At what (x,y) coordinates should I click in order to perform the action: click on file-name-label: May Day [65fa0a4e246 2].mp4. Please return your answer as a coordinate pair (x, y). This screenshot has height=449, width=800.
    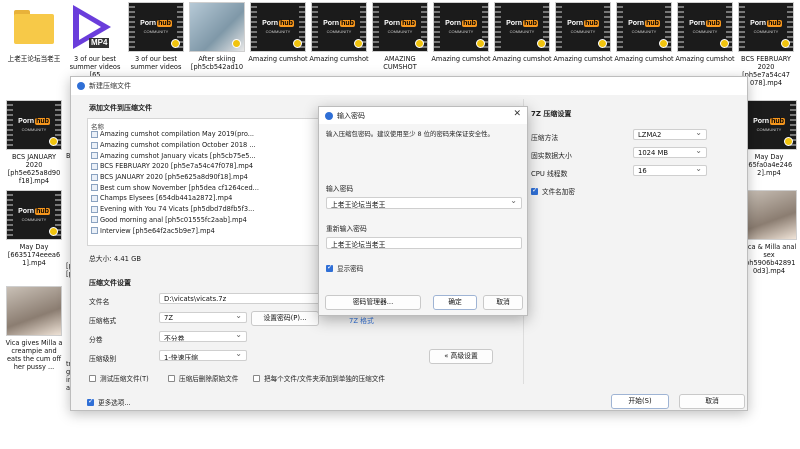
    Looking at the image, I should click on (769, 165).